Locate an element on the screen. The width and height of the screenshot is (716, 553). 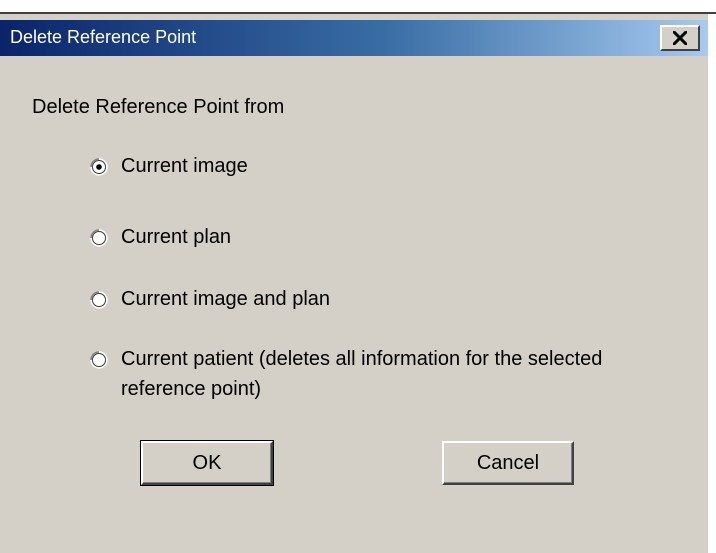
option-current-image: Current image is located at coordinates (169, 167).